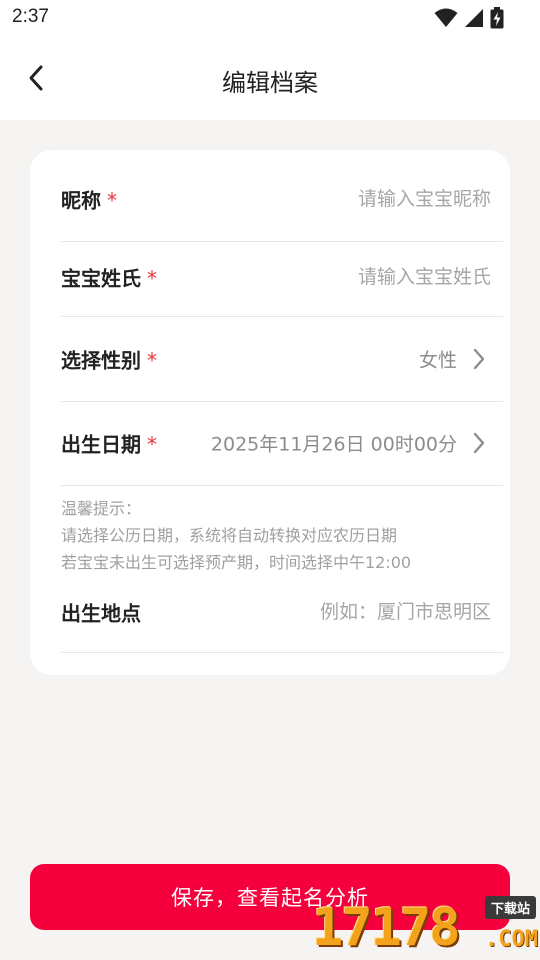 This screenshot has height=960, width=540. I want to click on status-icons, so click(469, 18).